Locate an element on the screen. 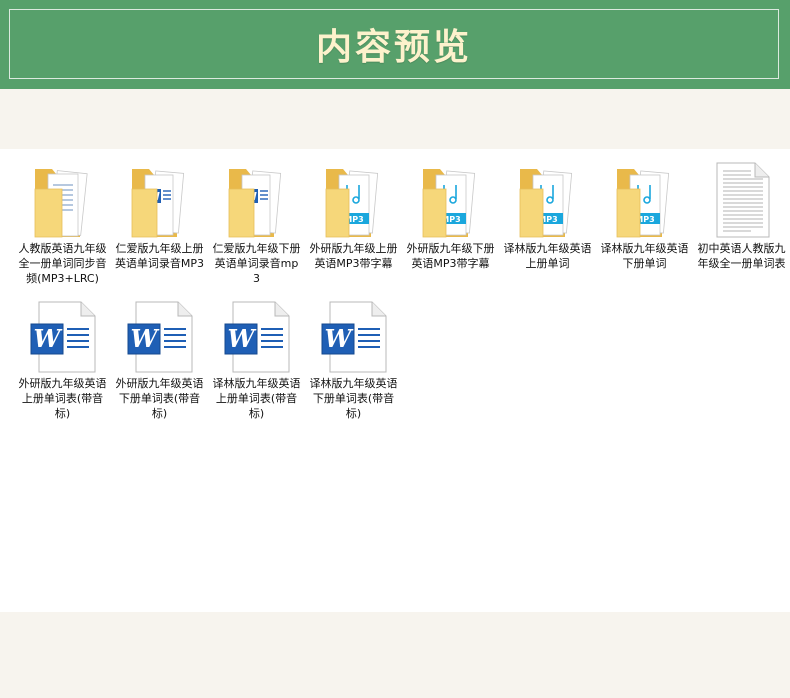 Image resolution: width=790 pixels, height=698 pixels. file-name: 外研版九年级英语上册单词表(带音标) is located at coordinates (62, 398).